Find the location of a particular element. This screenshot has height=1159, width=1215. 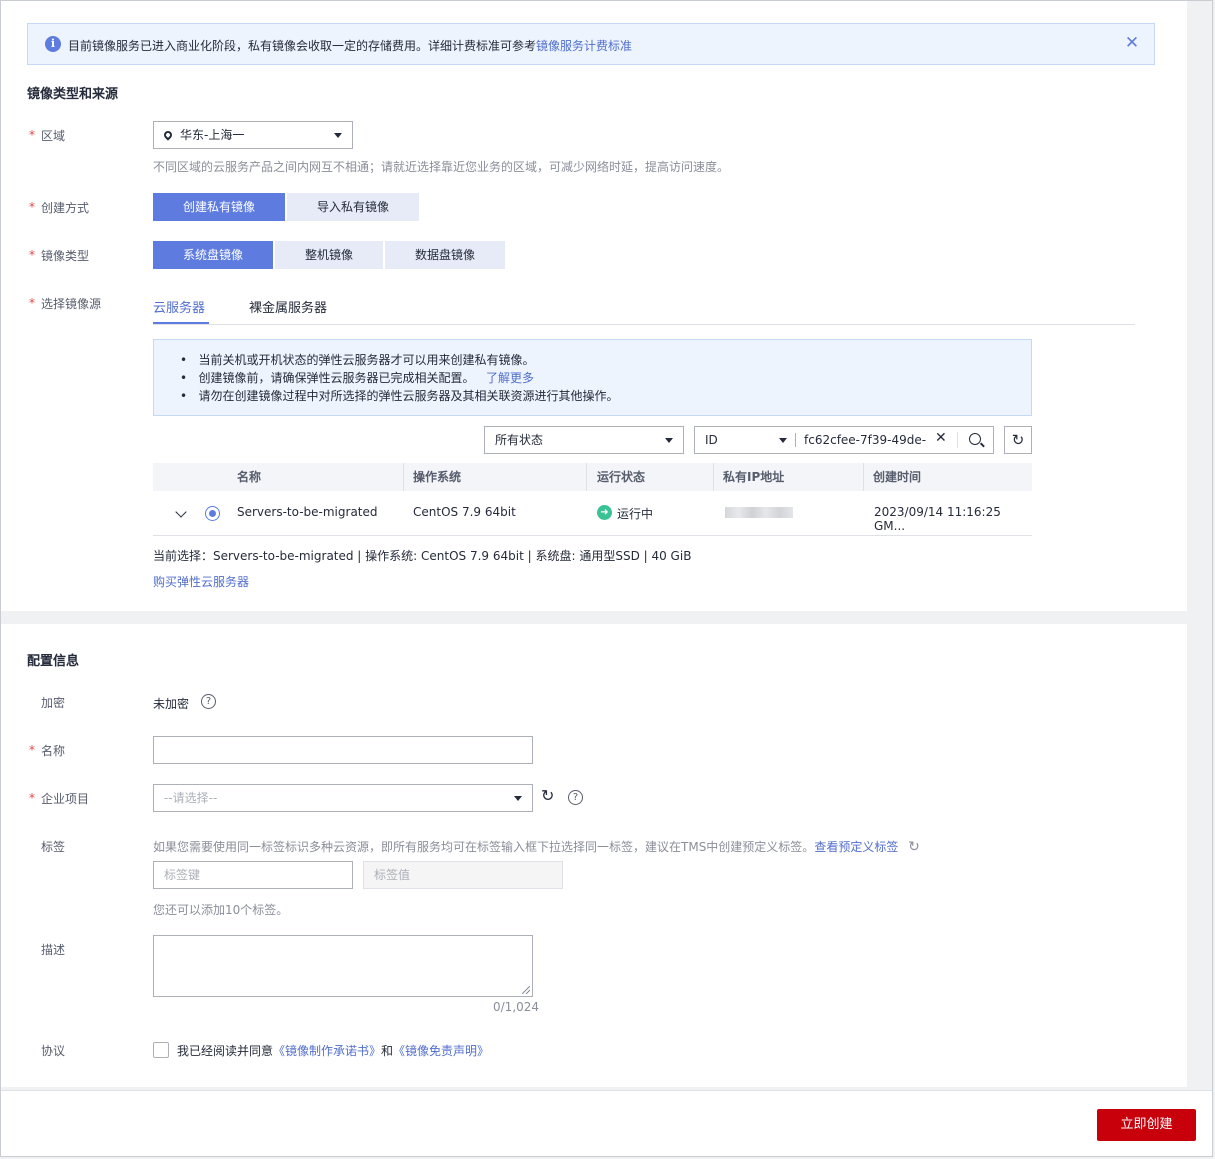

enterprise-label: * 企业项目 is located at coordinates (59, 798).